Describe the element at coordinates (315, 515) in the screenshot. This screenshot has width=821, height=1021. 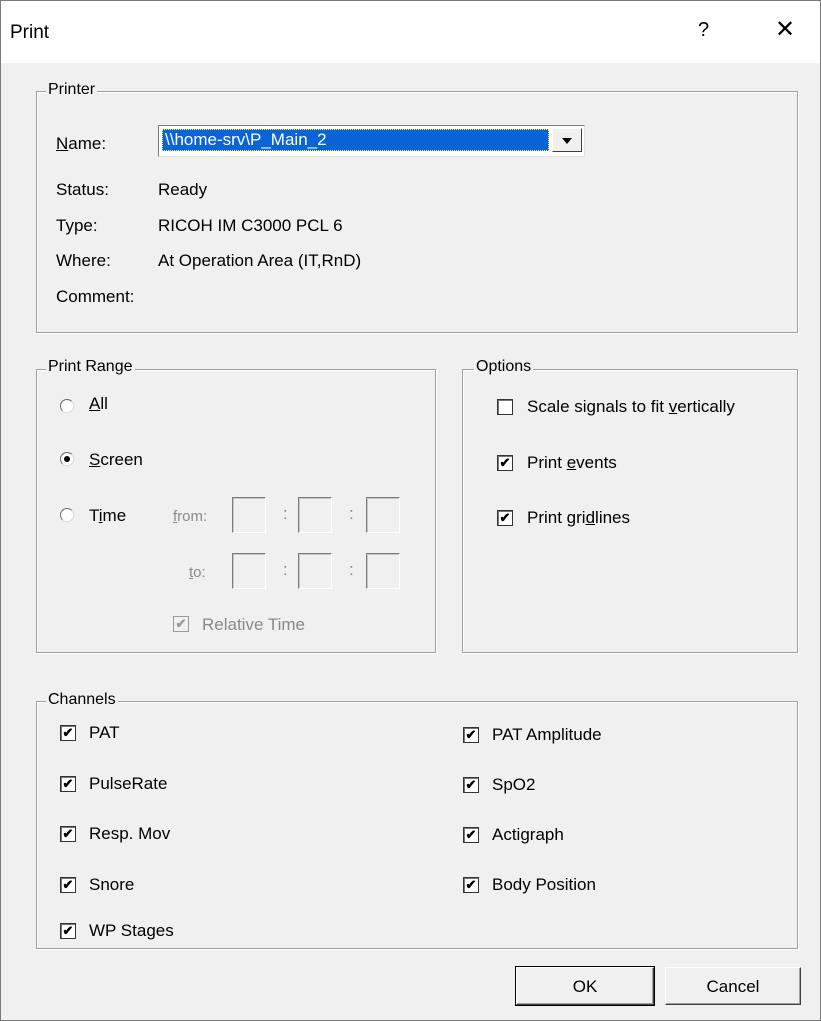
I see `from-minutes-field` at that location.